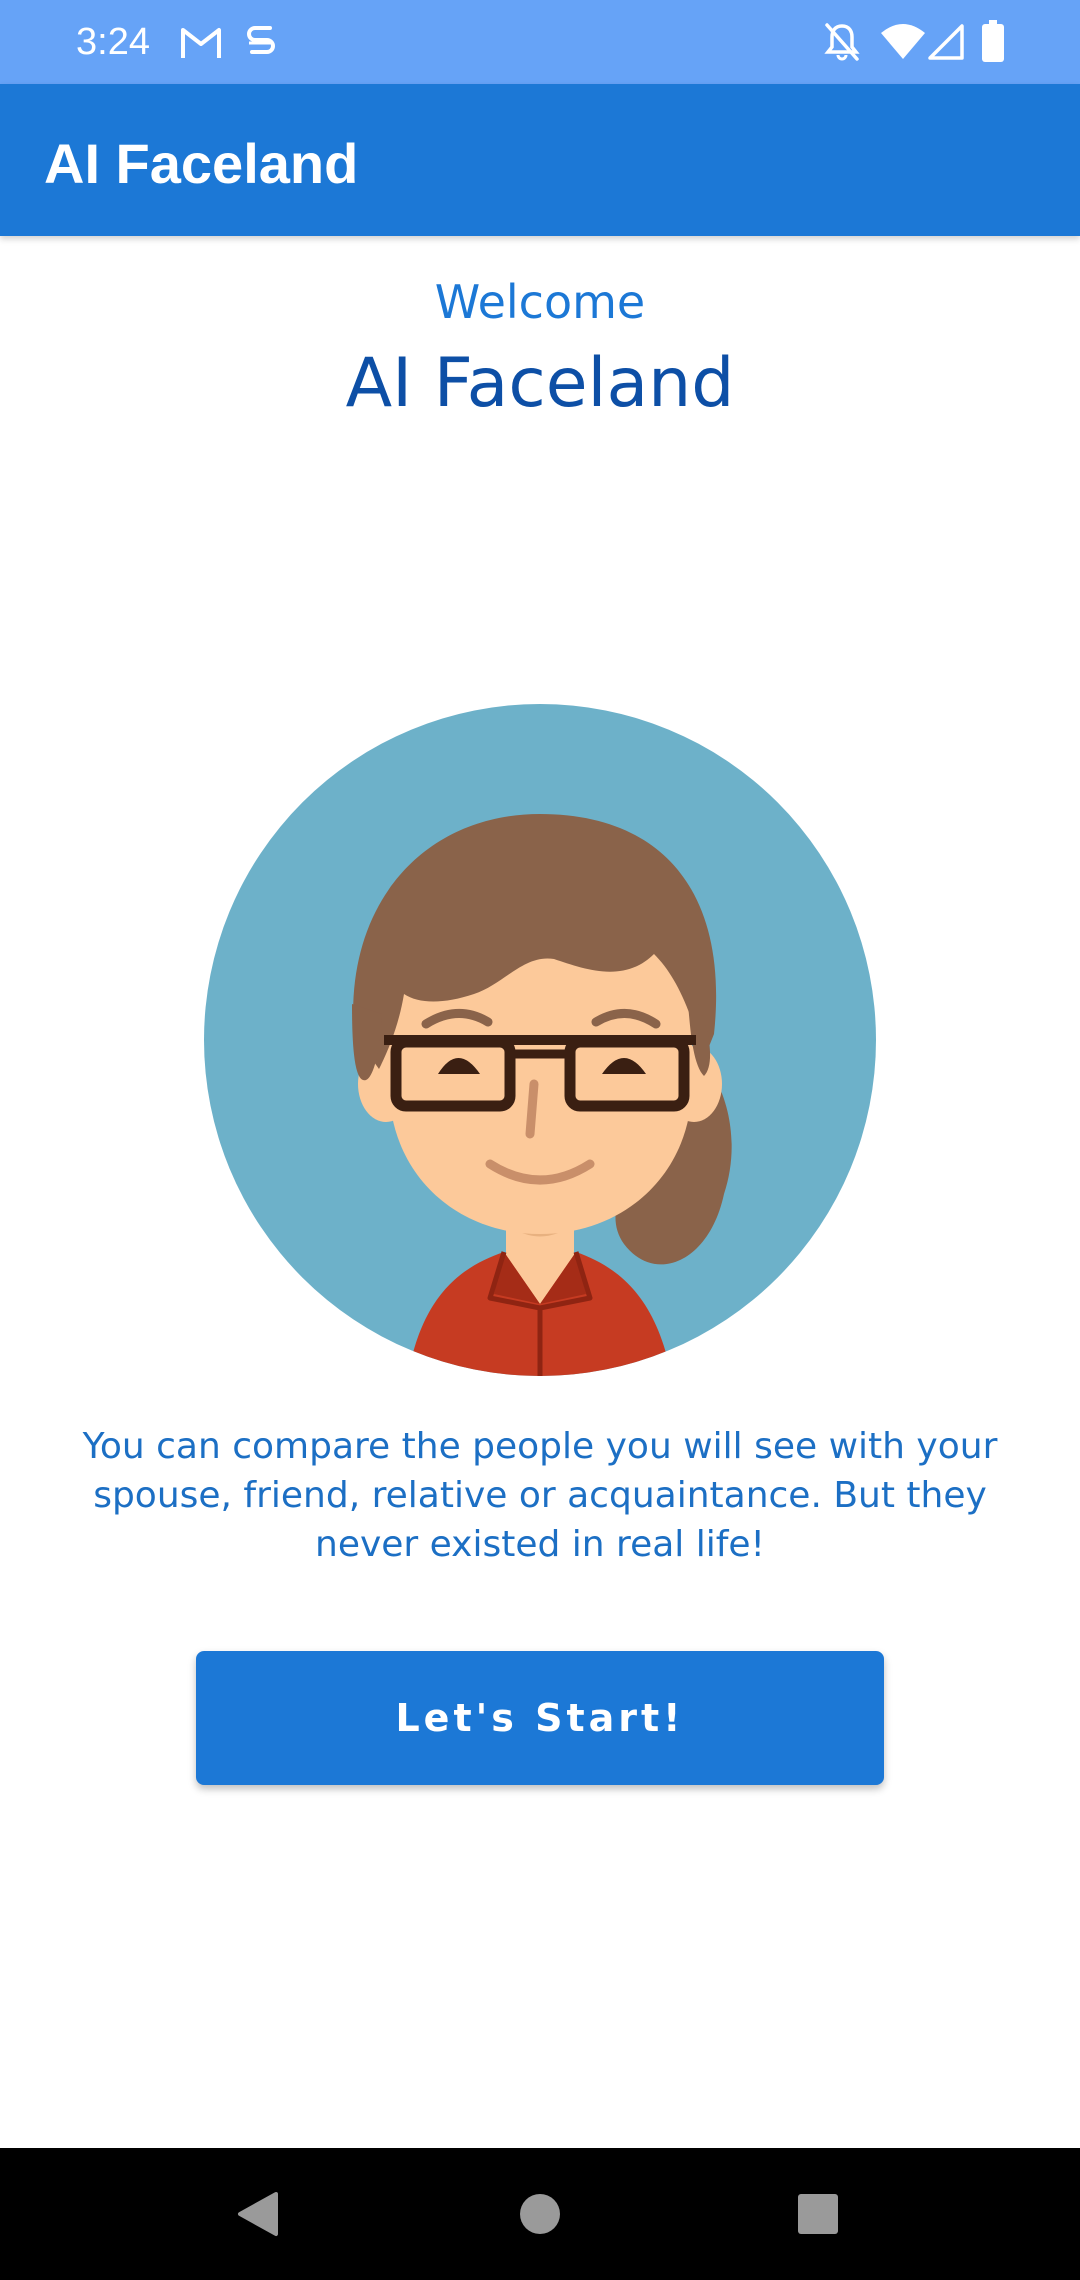 This screenshot has width=1080, height=2280. I want to click on back-button, so click(258, 2214).